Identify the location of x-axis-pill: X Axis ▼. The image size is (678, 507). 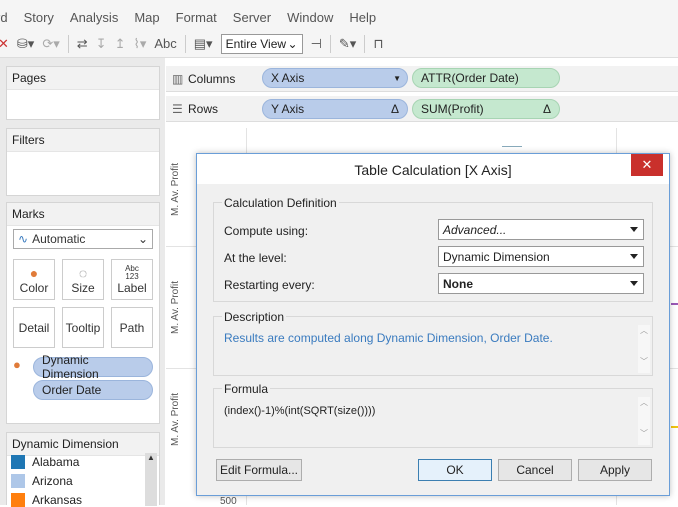
(335, 78).